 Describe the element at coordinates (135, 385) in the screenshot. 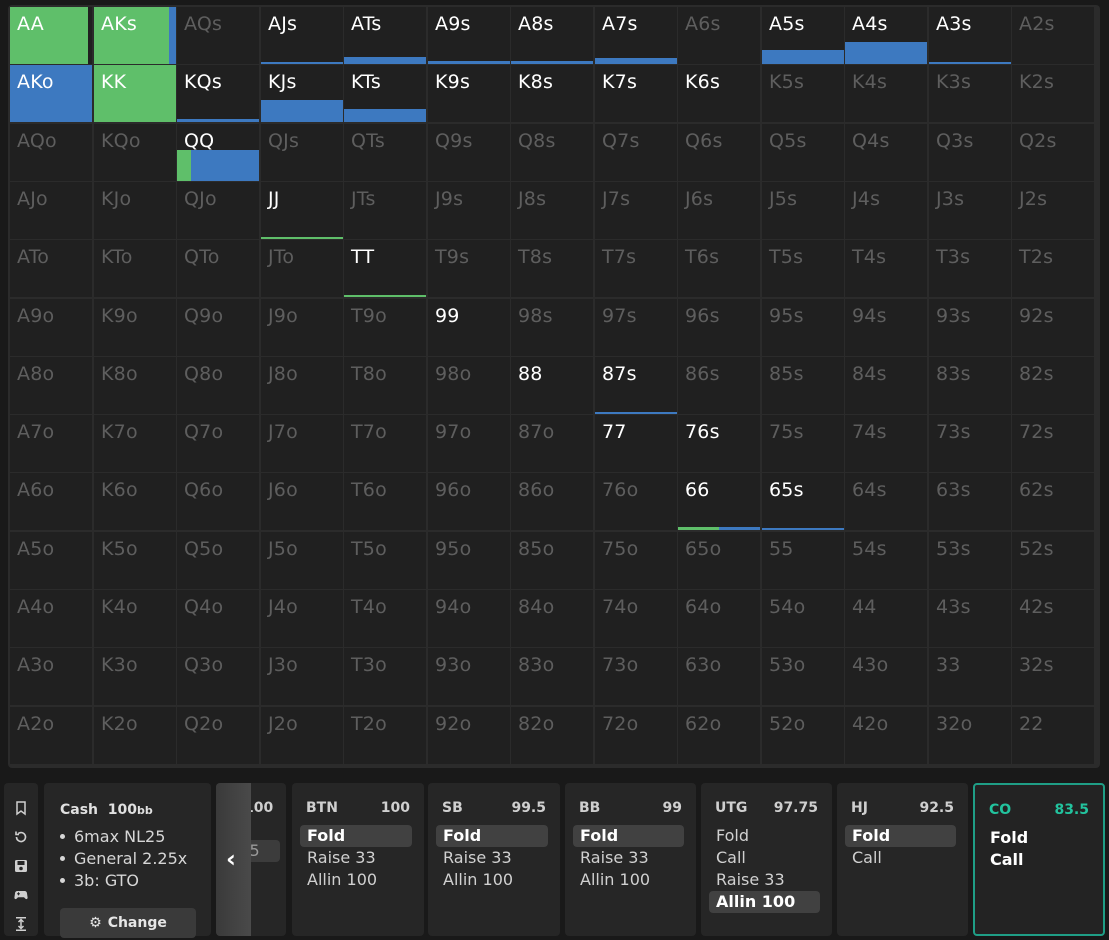

I see `hand-cell: K8o` at that location.